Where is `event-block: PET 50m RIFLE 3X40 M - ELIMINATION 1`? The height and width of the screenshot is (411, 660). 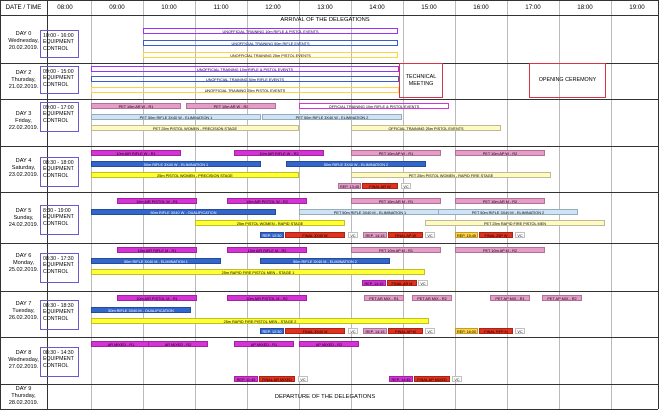 event-block: PET 50m RIFLE 3X40 M - ELIMINATION 1 is located at coordinates (370, 212).